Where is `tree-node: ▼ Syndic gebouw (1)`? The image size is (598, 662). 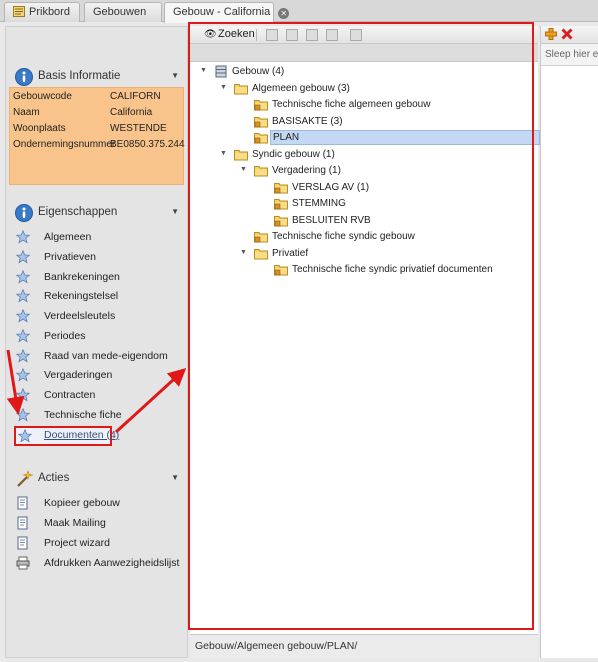 tree-node: ▼ Syndic gebouw (1) is located at coordinates (375, 155).